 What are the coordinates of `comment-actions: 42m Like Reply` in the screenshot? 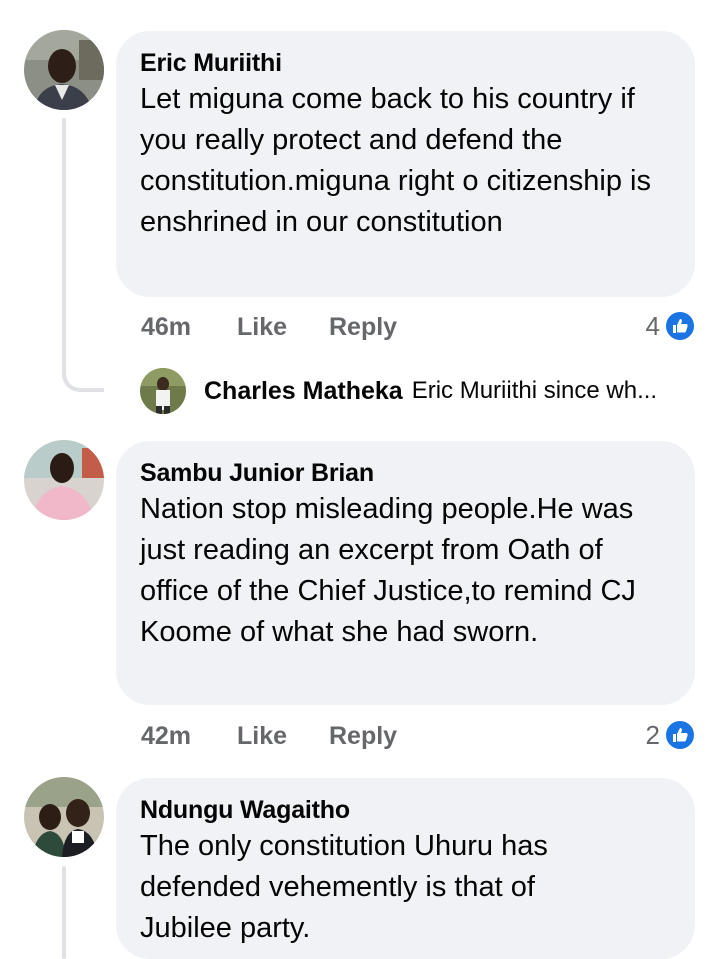 It's located at (418, 736).